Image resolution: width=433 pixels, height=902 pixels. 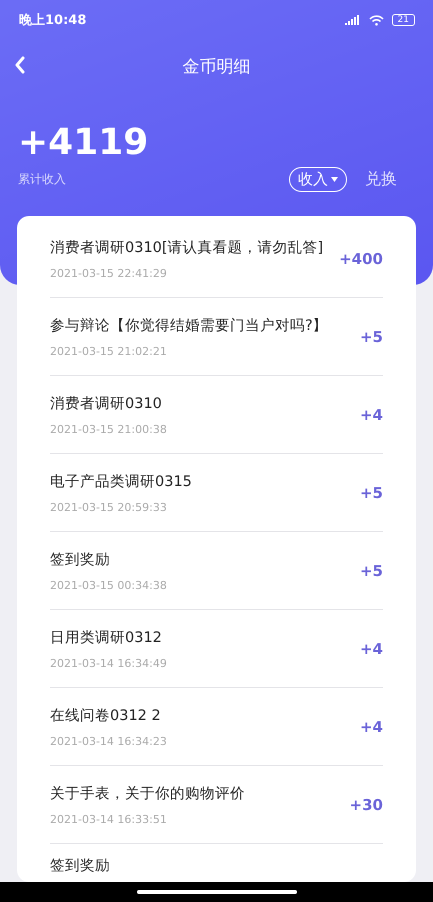 I want to click on status-time: 晚上10:48, so click(x=52, y=20).